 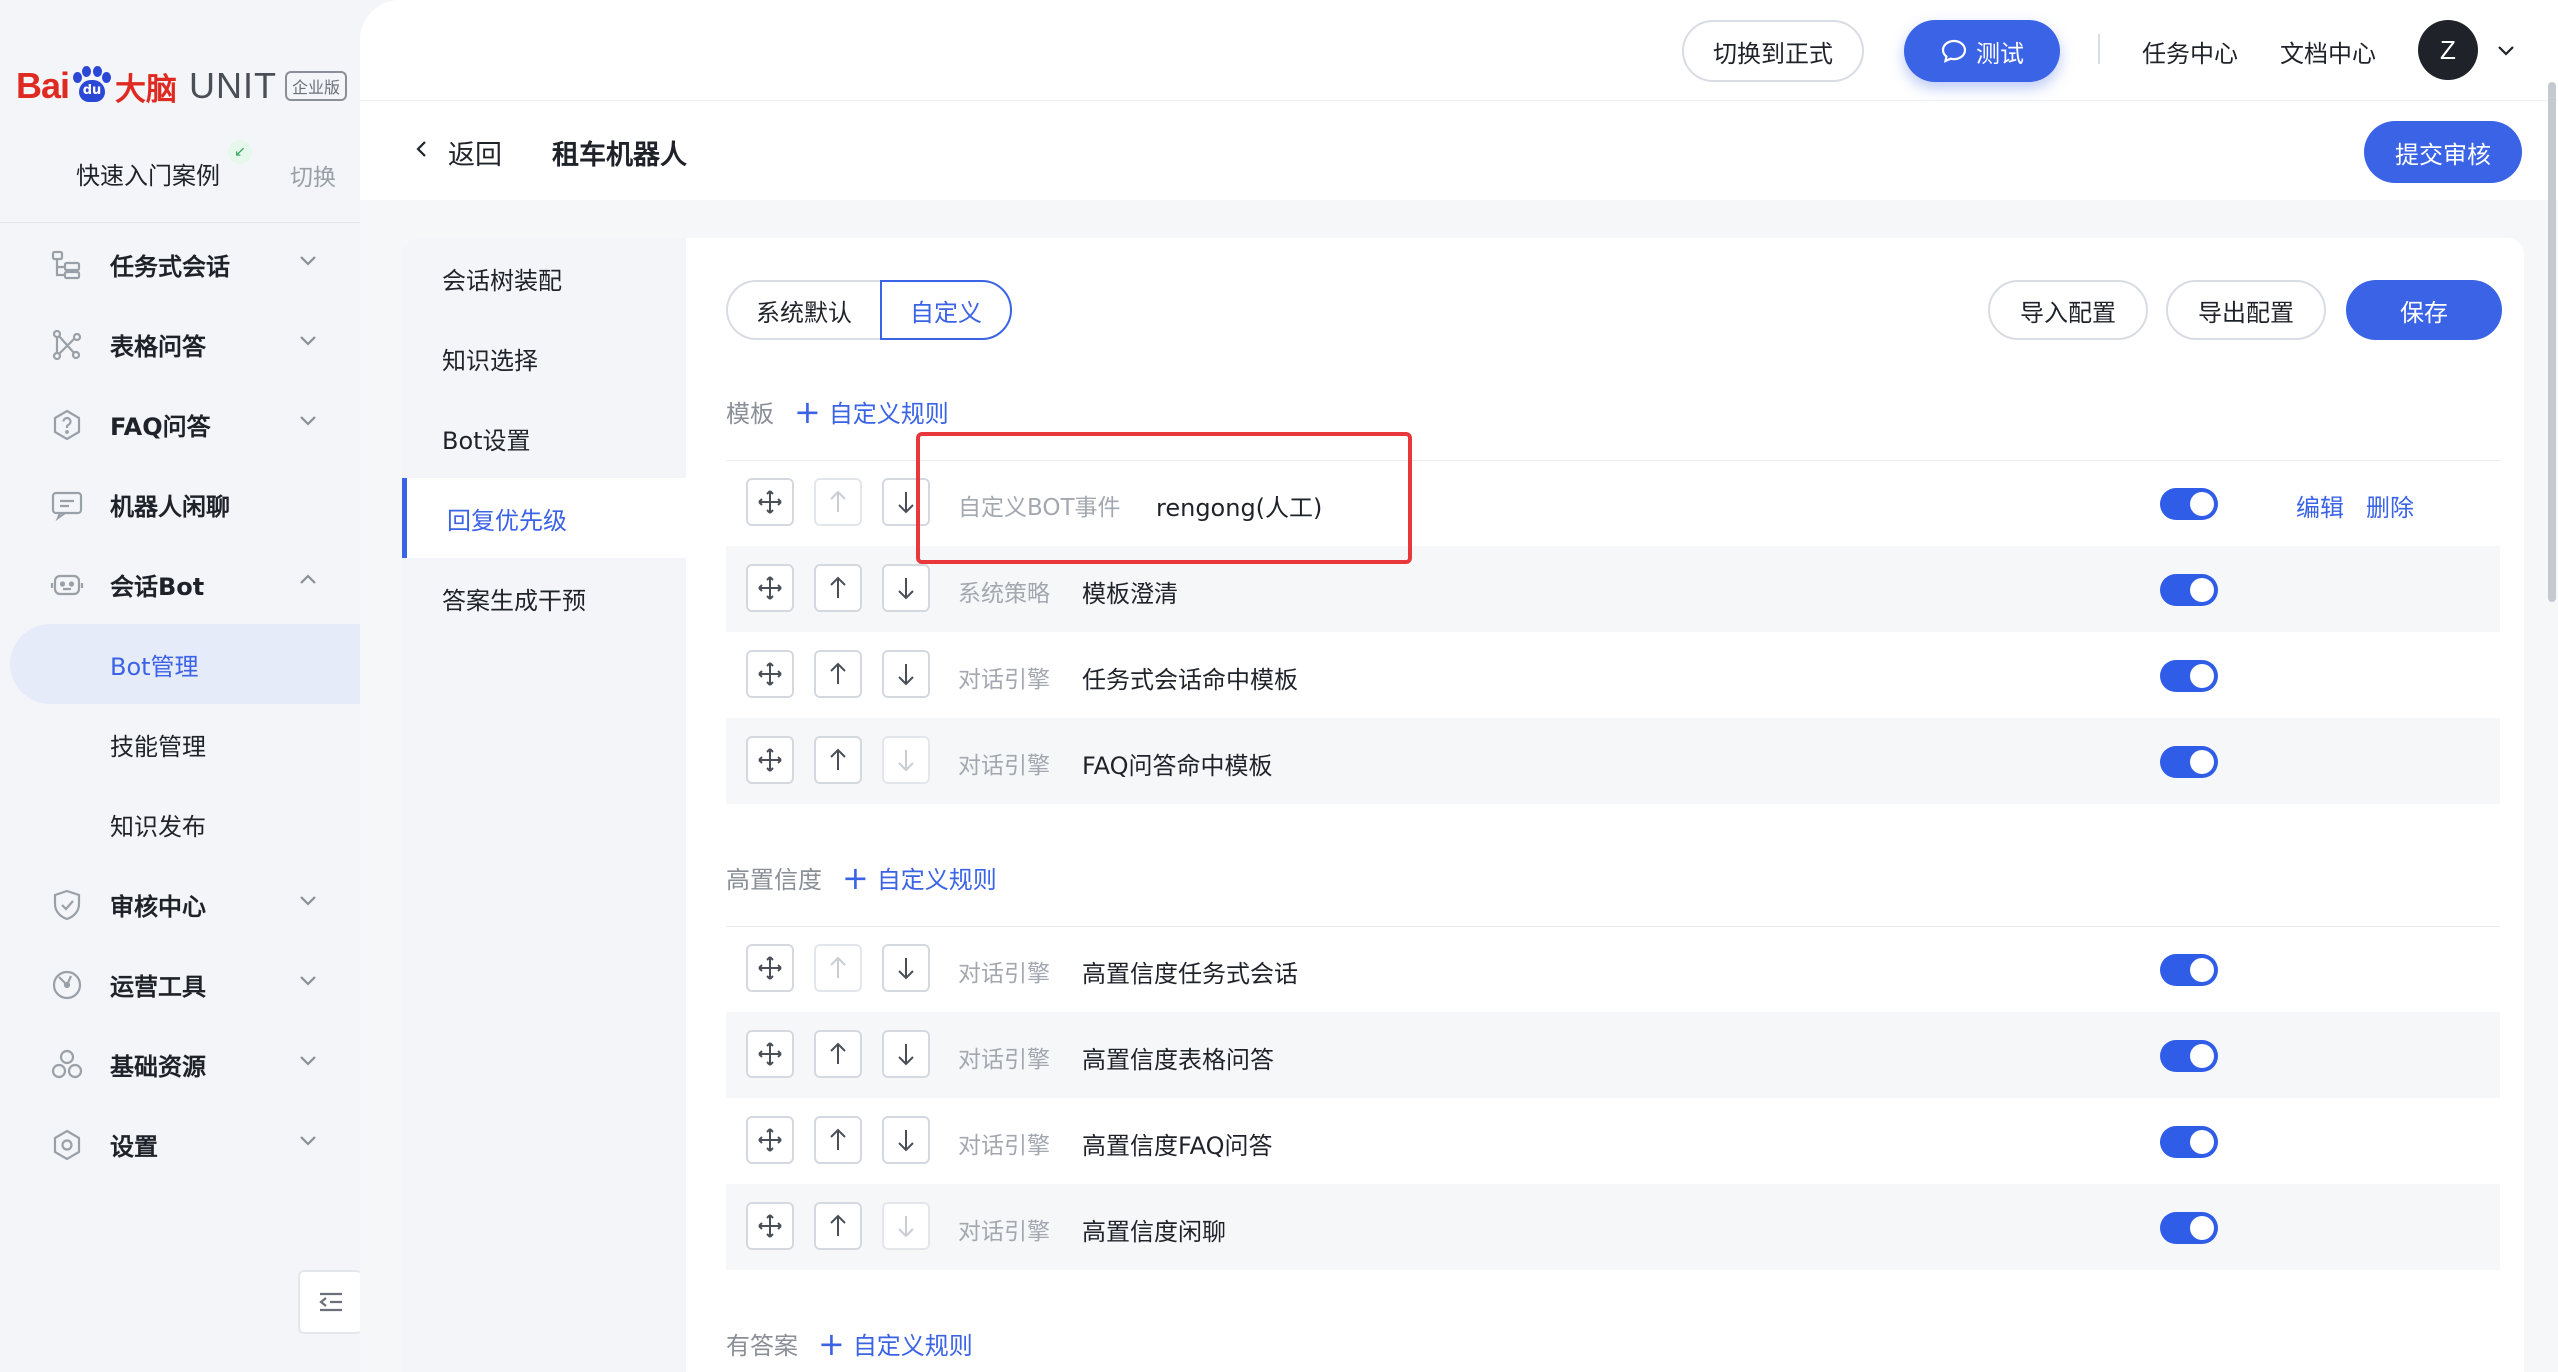 I want to click on section-label: 有答案, so click(x=762, y=1346).